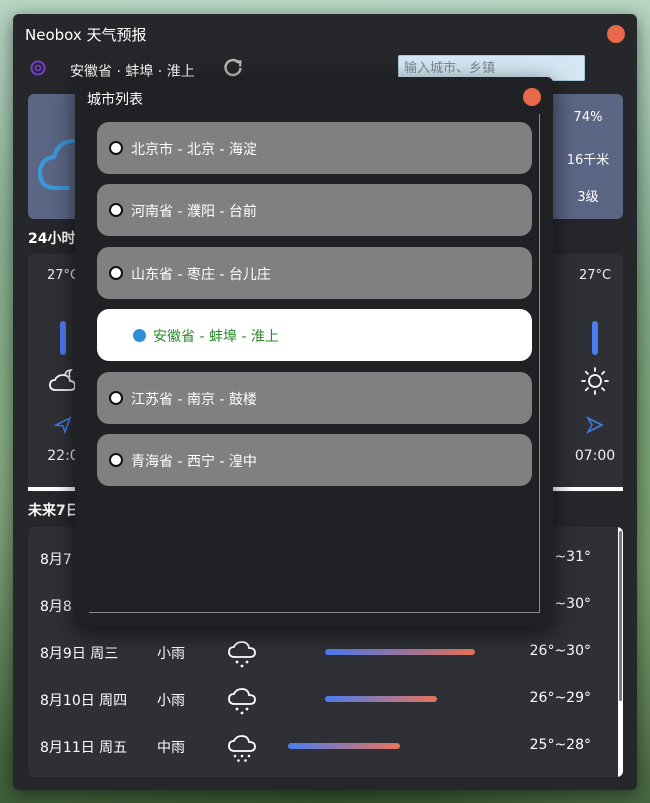 Image resolution: width=650 pixels, height=803 pixels. What do you see at coordinates (38, 68) in the screenshot?
I see `location-settings-icon` at bounding box center [38, 68].